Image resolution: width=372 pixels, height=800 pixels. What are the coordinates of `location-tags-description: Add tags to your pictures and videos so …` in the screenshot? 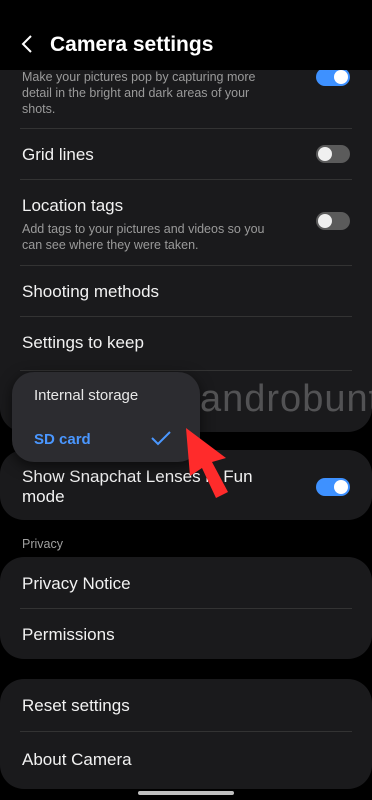 It's located at (143, 237).